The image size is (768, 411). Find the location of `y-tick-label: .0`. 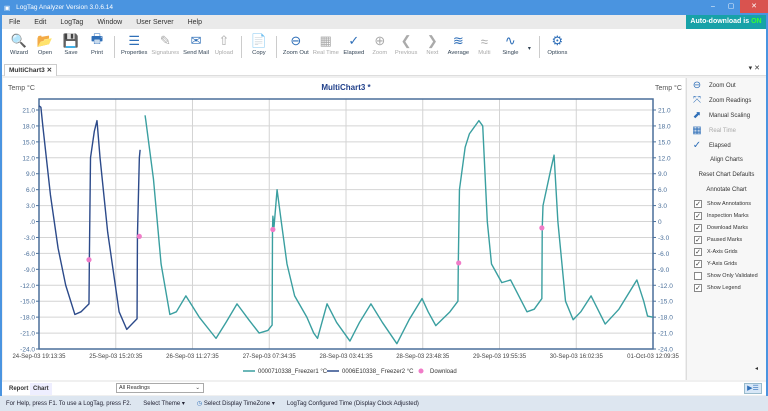

y-tick-label: .0 is located at coordinates (33, 222).